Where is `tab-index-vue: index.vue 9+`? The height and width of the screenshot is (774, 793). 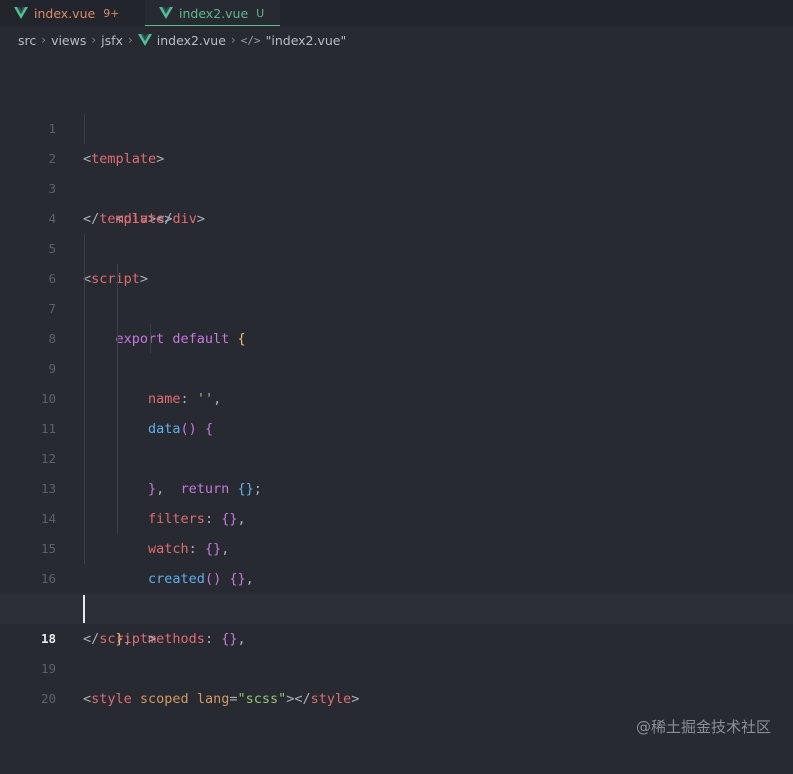 tab-index-vue: index.vue 9+ is located at coordinates (72, 13).